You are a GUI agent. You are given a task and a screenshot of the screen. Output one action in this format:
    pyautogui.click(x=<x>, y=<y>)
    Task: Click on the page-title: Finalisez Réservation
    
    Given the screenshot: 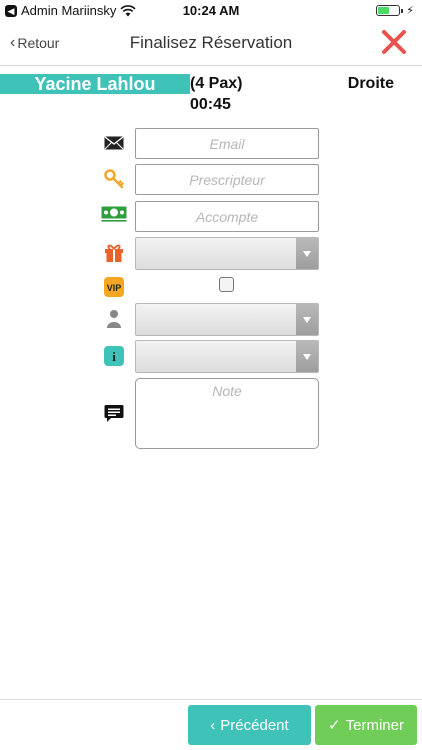 What is the action you would take?
    pyautogui.click(x=211, y=42)
    